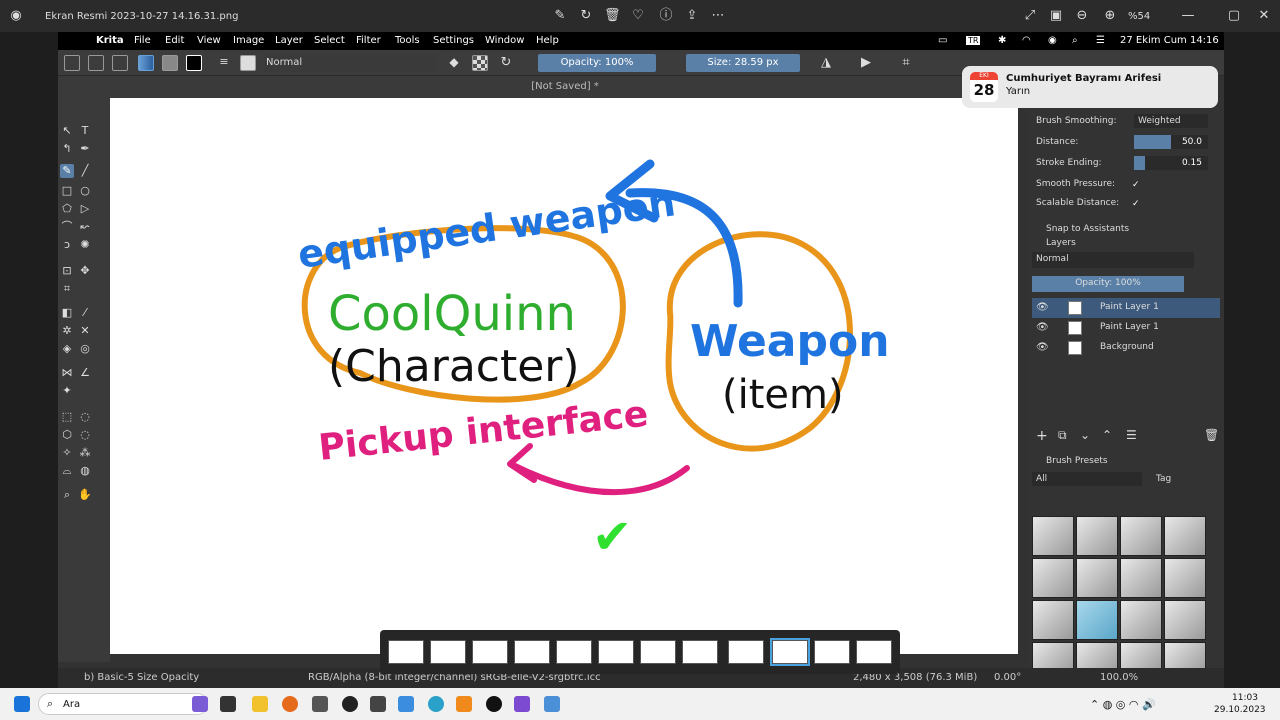 The image size is (1280, 720). I want to click on move-tool-icon: ✥, so click(85, 271).